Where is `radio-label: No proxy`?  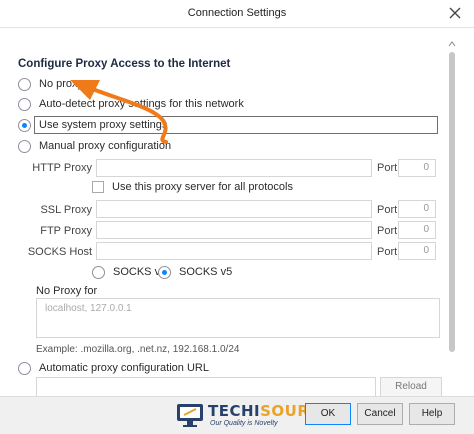 radio-label: No proxy is located at coordinates (61, 84).